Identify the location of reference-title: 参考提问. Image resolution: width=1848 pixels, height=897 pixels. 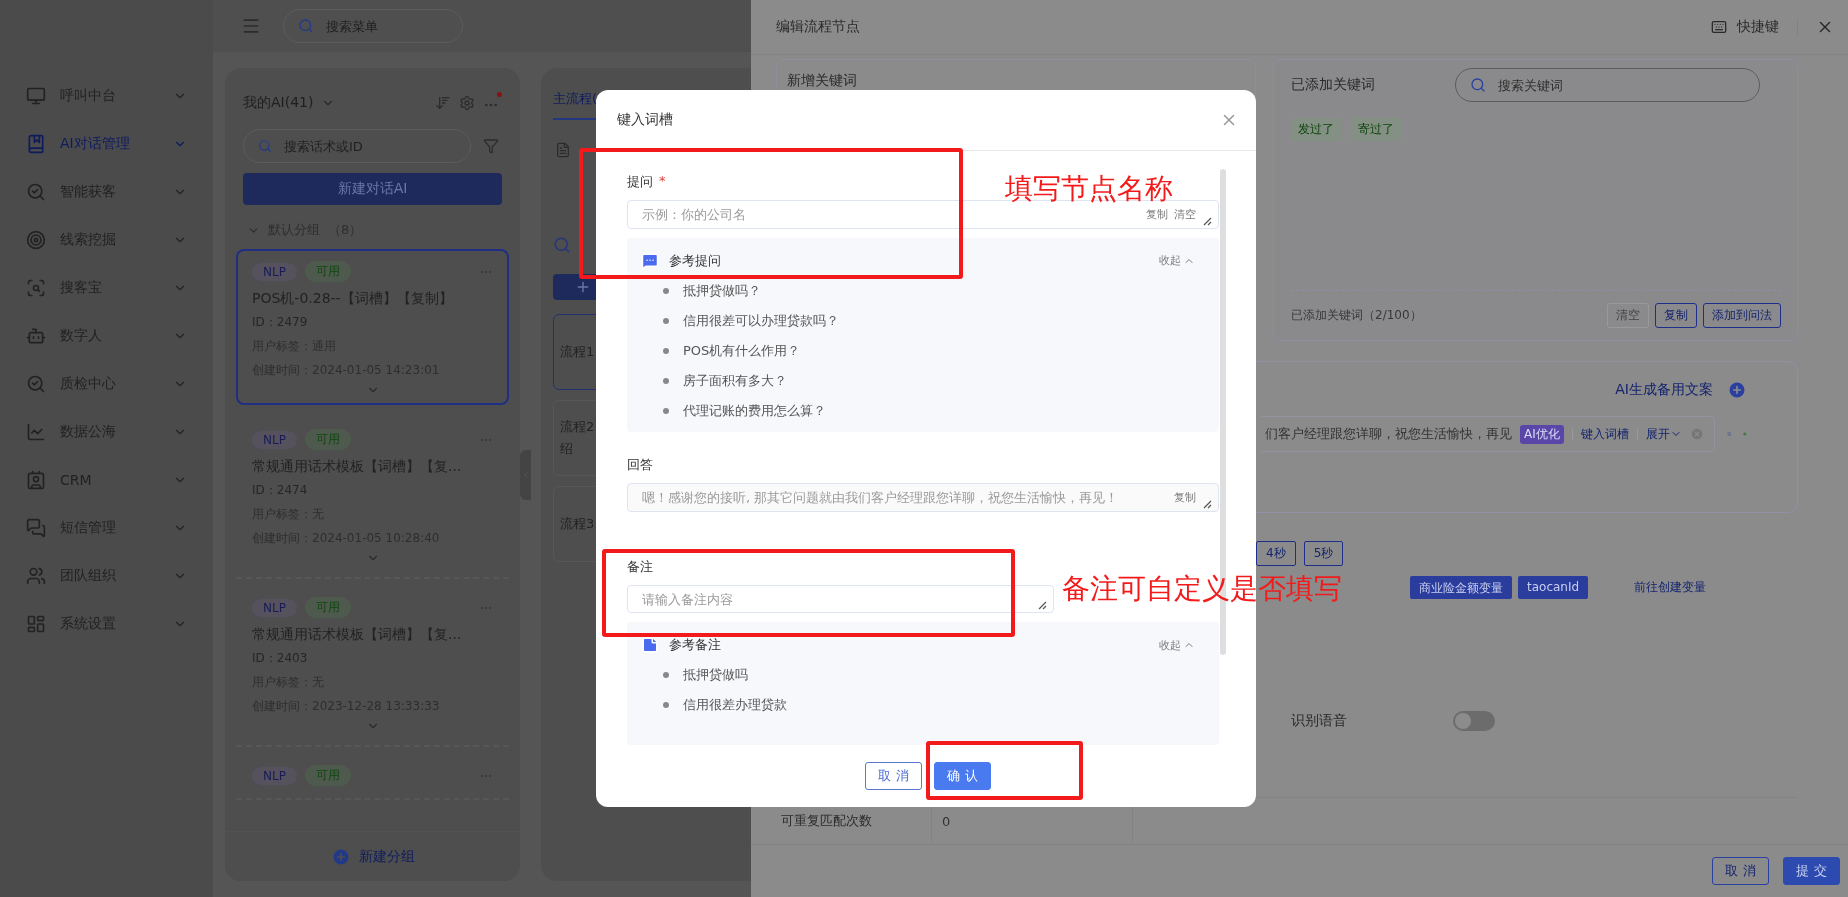
(695, 260).